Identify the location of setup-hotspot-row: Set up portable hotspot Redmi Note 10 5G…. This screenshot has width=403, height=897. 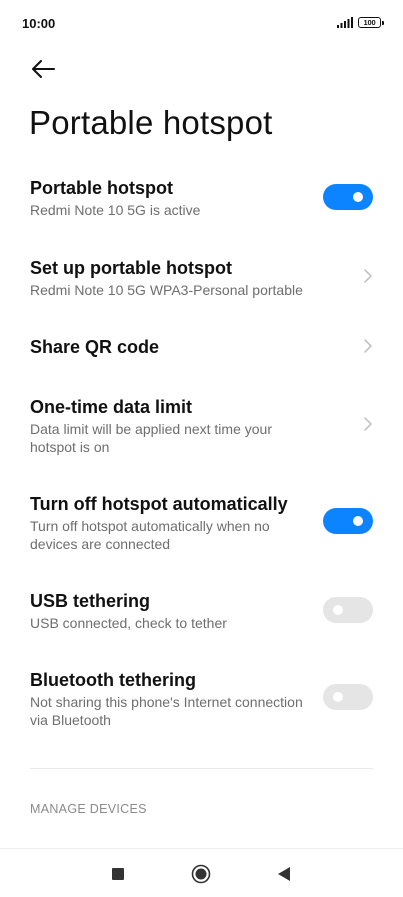
(201, 279).